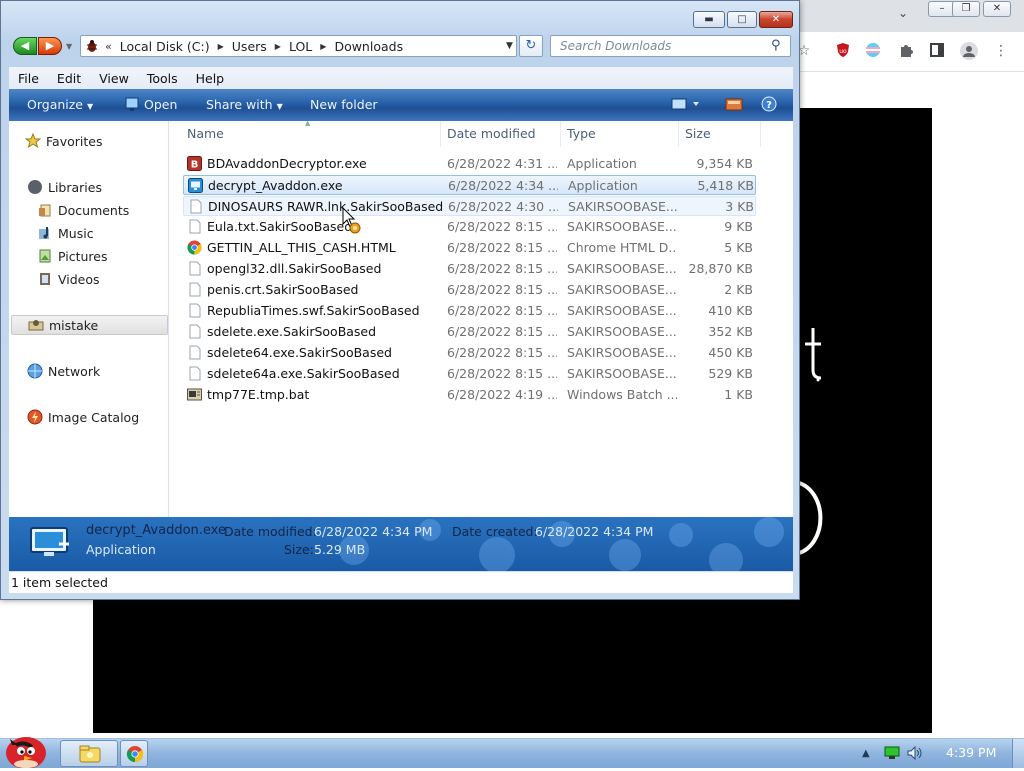  Describe the element at coordinates (105, 187) in the screenshot. I see `nav-libraries: Libraries` at that location.